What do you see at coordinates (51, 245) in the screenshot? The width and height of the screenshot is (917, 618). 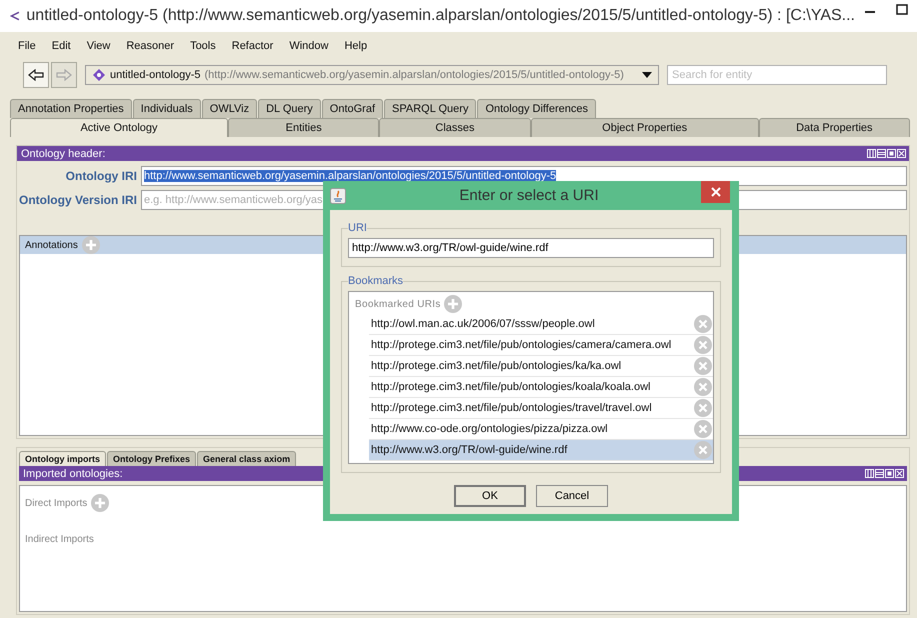 I see `annotations-label: Annotations` at bounding box center [51, 245].